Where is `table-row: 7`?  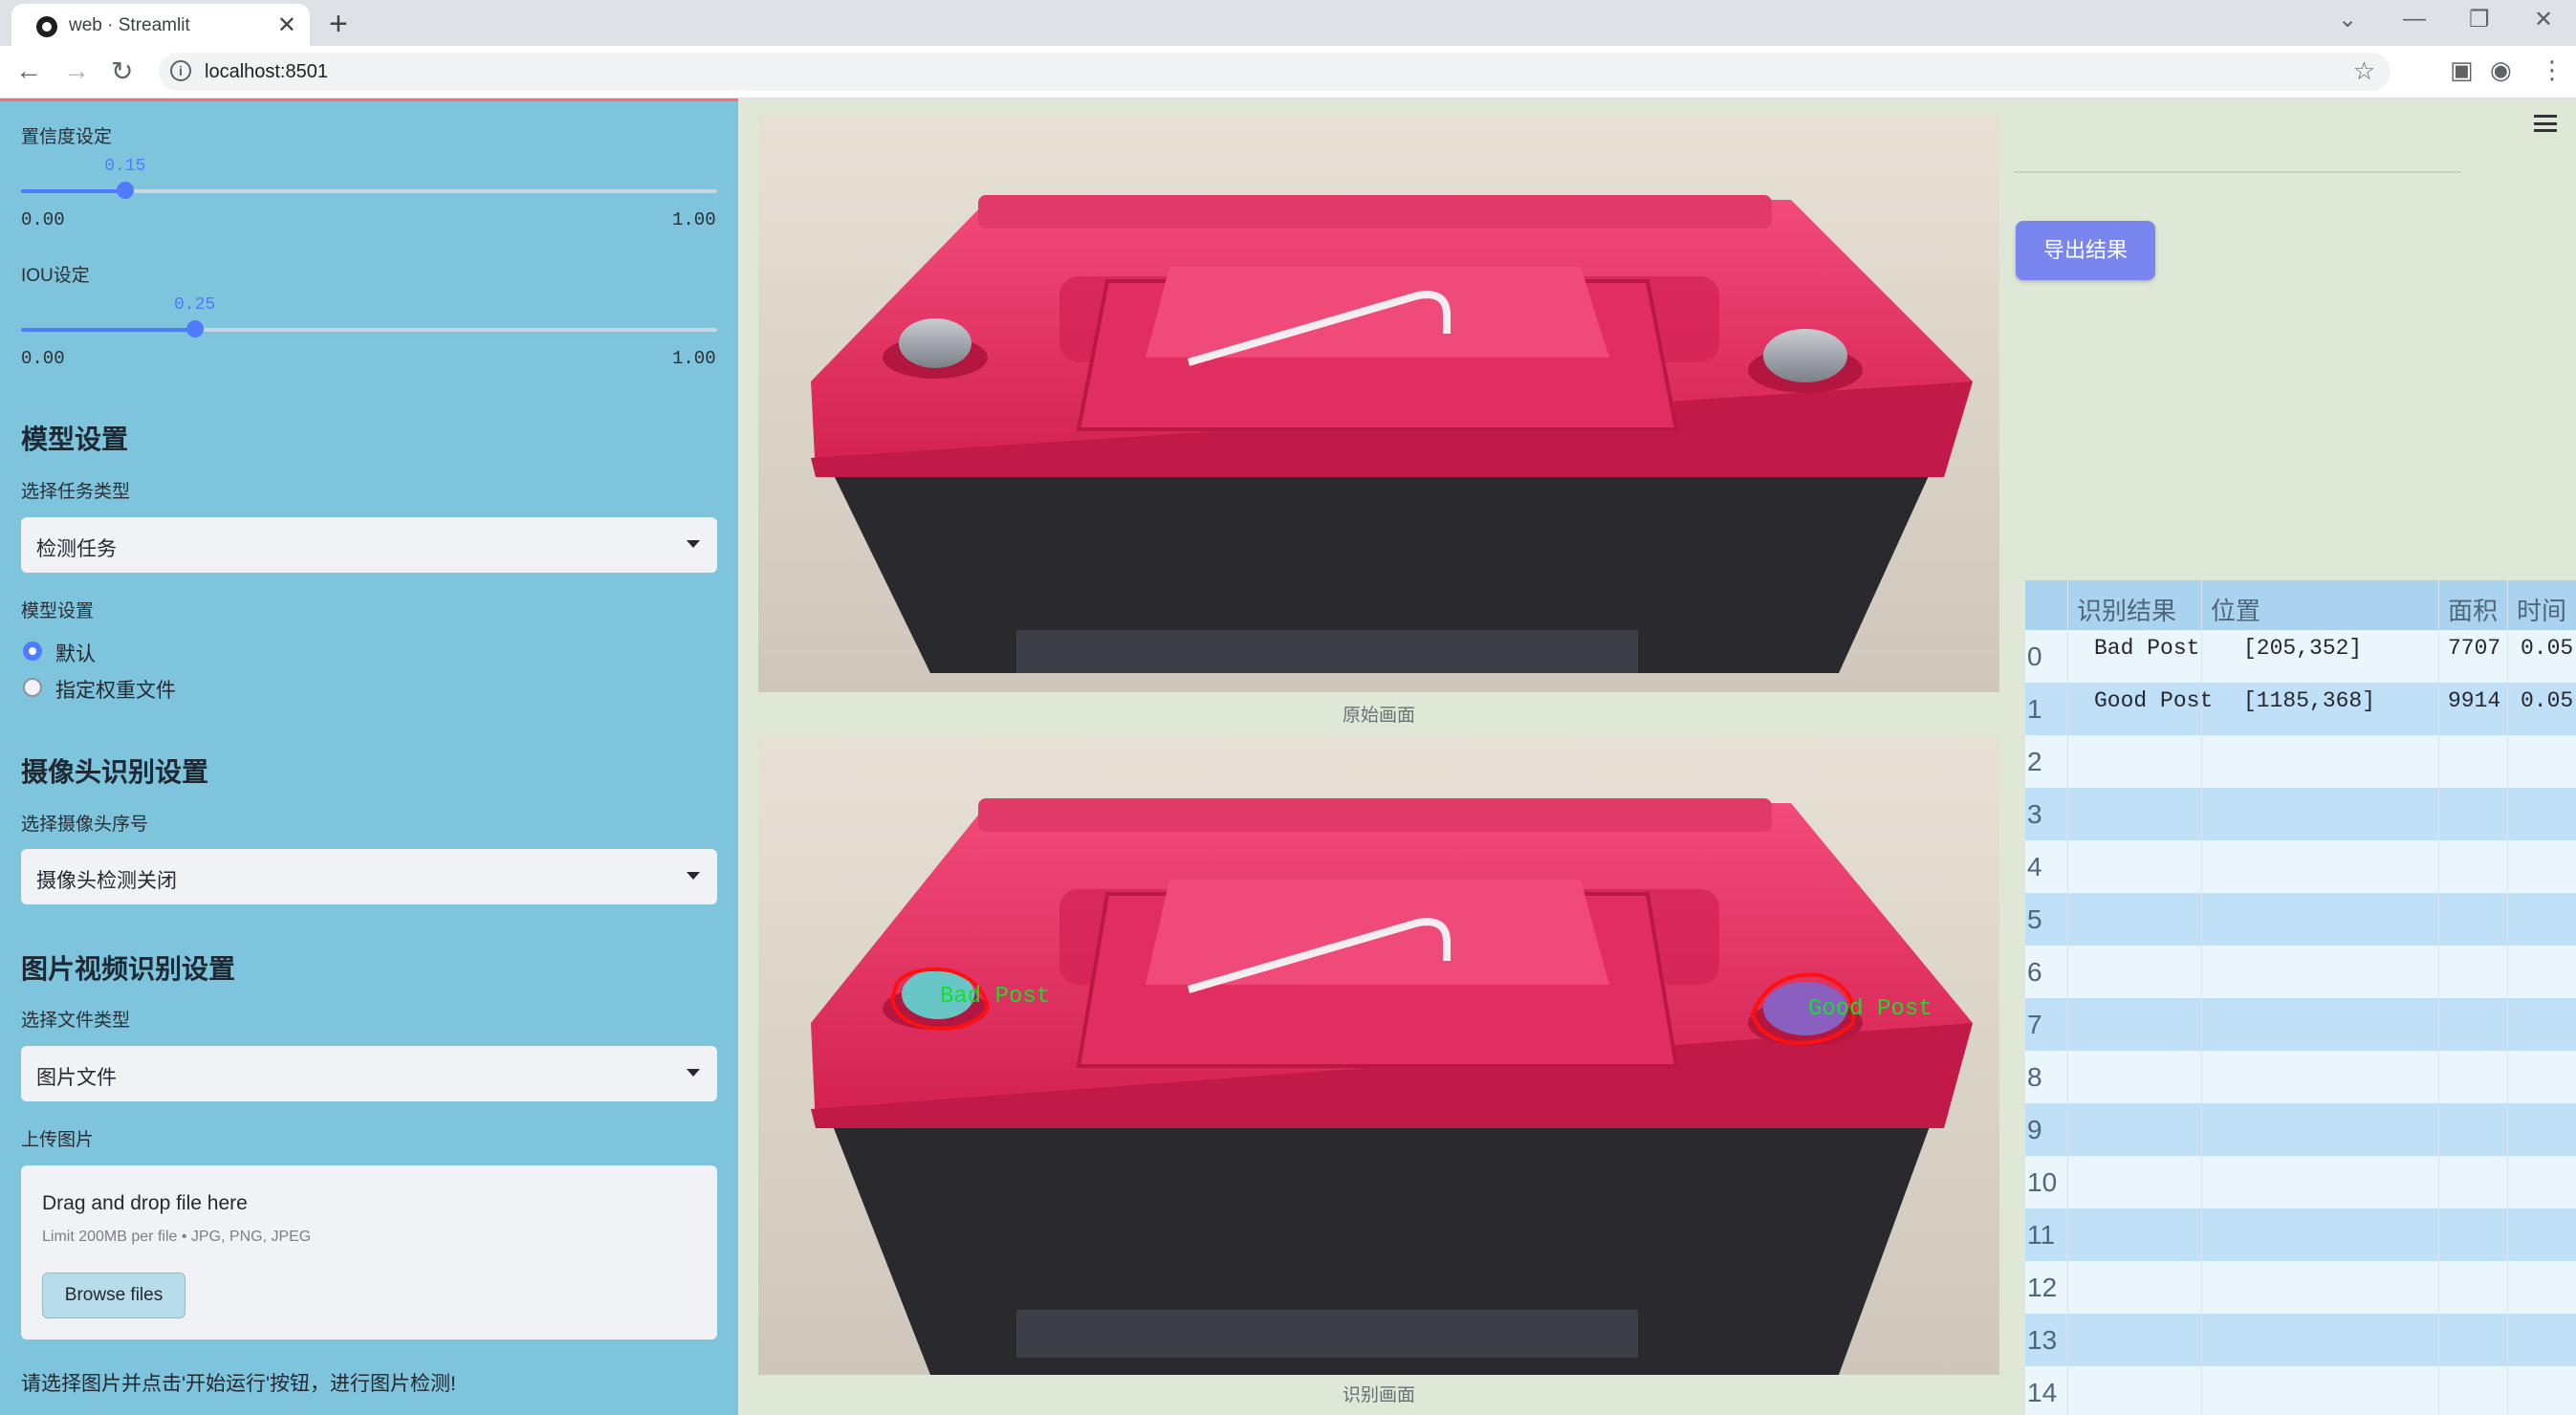 table-row: 7 is located at coordinates (2300, 1024).